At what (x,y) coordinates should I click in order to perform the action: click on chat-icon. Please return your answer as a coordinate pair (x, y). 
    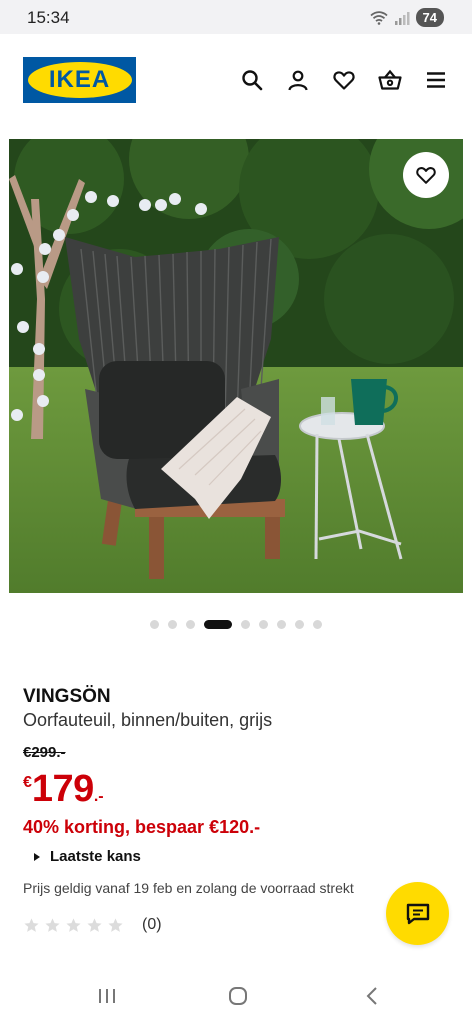
    Looking at the image, I should click on (417, 913).